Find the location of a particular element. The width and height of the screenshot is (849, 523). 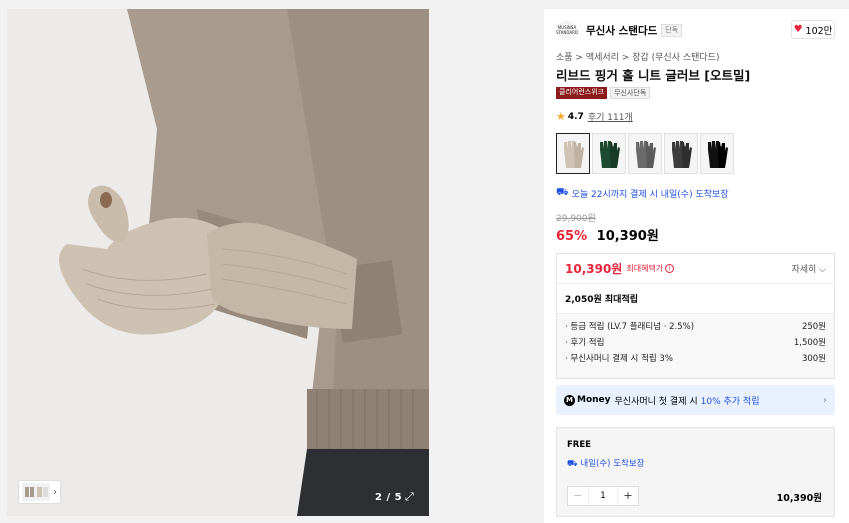

musinsa-money-banner: M Money 무신사머니 첫 결제 시 10% 추가 적립 › is located at coordinates (695, 400).